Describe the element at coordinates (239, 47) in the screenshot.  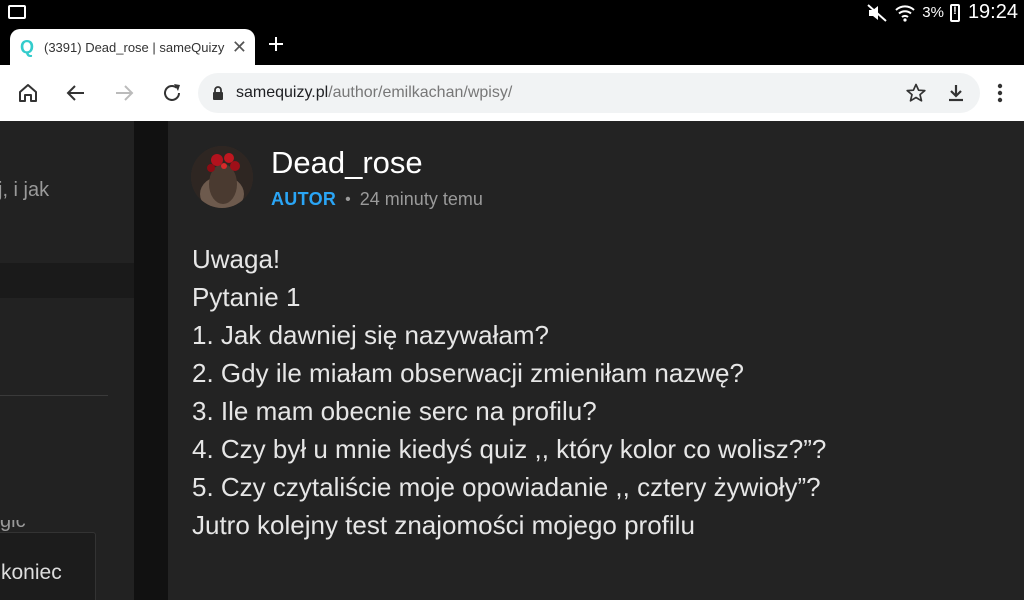
I see `close-icon: ✕` at that location.